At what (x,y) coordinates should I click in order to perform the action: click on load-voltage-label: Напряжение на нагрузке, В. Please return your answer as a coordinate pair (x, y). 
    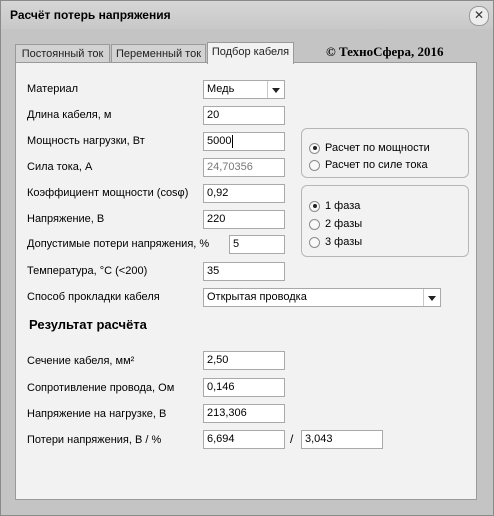
    Looking at the image, I should click on (97, 414).